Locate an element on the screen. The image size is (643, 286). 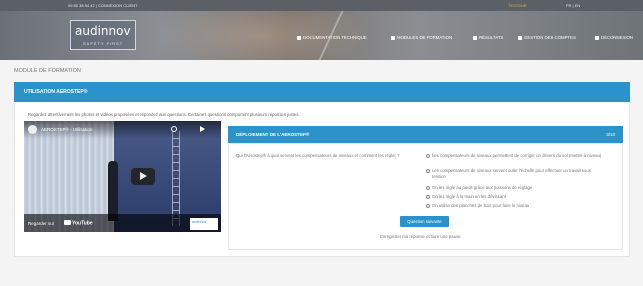
accounts-icon is located at coordinates (520, 37).